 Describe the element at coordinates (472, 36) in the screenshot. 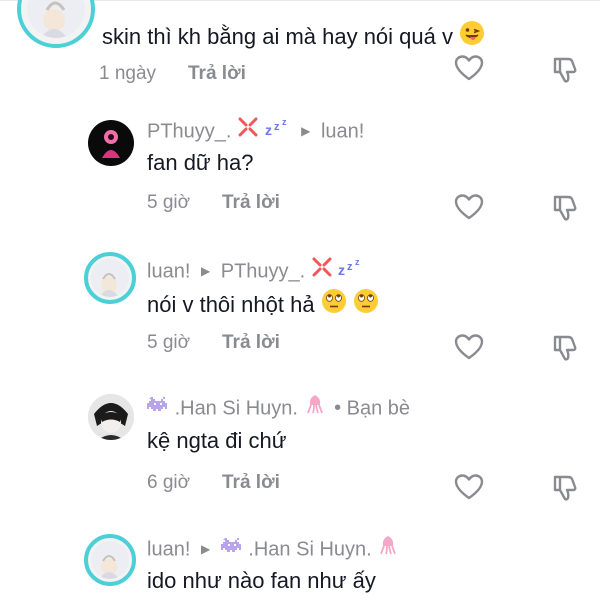

I see `winking-tongue-emoji-icon` at that location.